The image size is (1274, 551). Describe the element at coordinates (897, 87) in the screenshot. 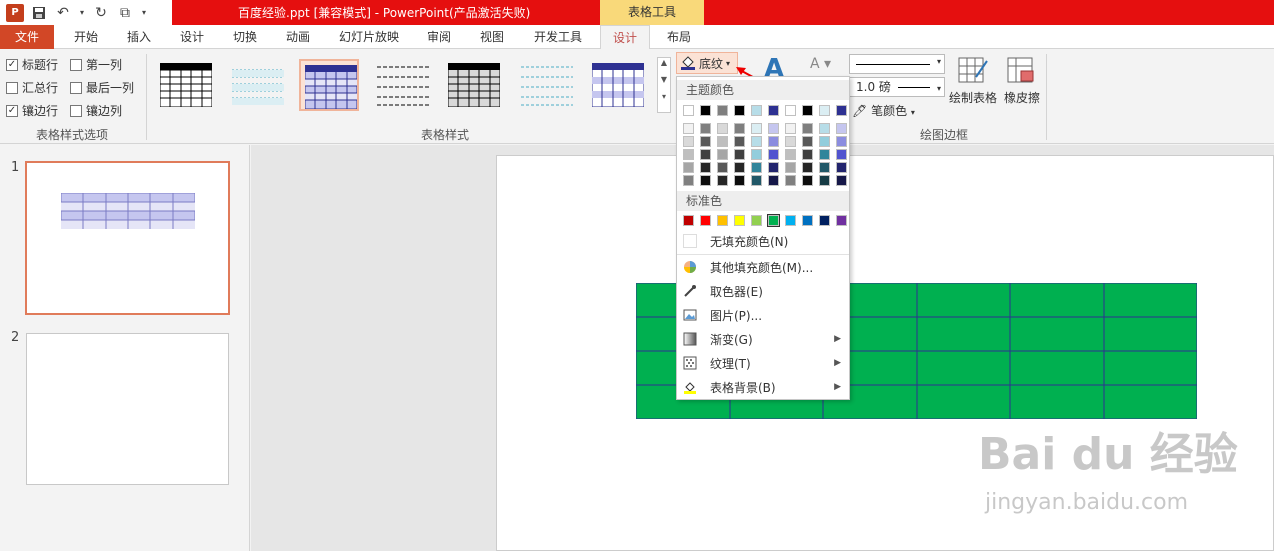

I see `pen-weight-select: 1.0 磅 ▾` at that location.